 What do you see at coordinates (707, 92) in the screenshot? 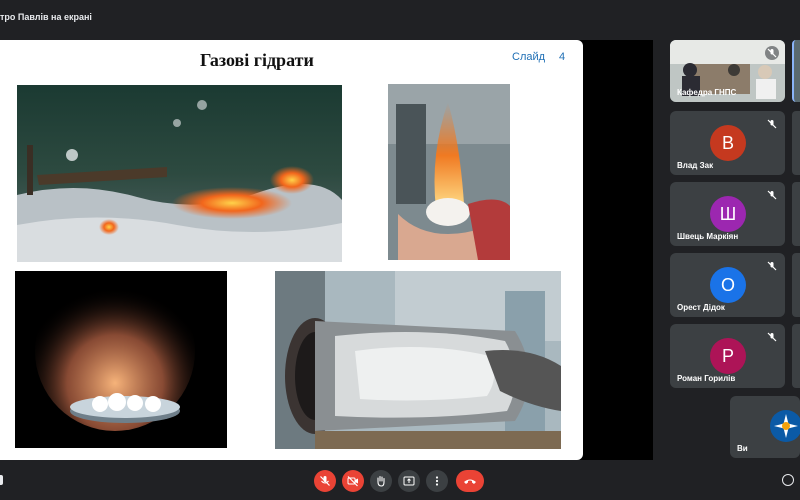
I see `participant-name: Кафедра ГНПС` at bounding box center [707, 92].